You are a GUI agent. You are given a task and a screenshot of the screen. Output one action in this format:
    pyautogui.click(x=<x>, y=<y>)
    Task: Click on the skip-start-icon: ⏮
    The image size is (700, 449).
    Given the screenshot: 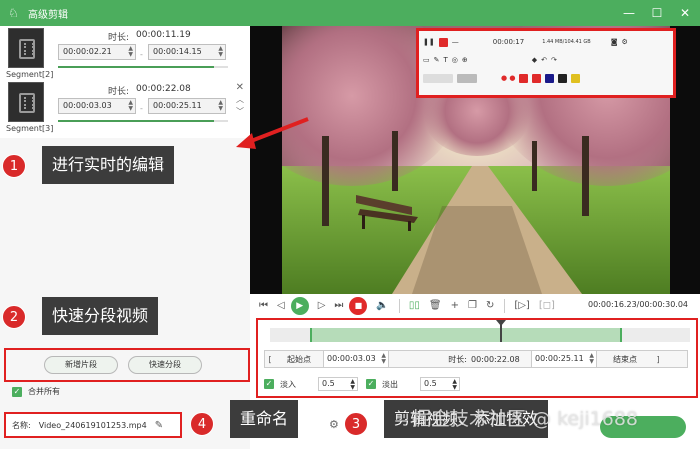 What is the action you would take?
    pyautogui.click(x=263, y=306)
    